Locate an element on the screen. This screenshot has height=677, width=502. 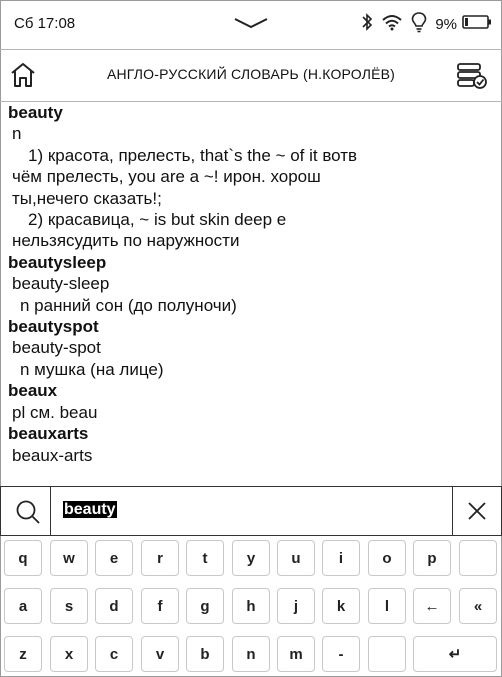
key-e: e is located at coordinates (114, 558).